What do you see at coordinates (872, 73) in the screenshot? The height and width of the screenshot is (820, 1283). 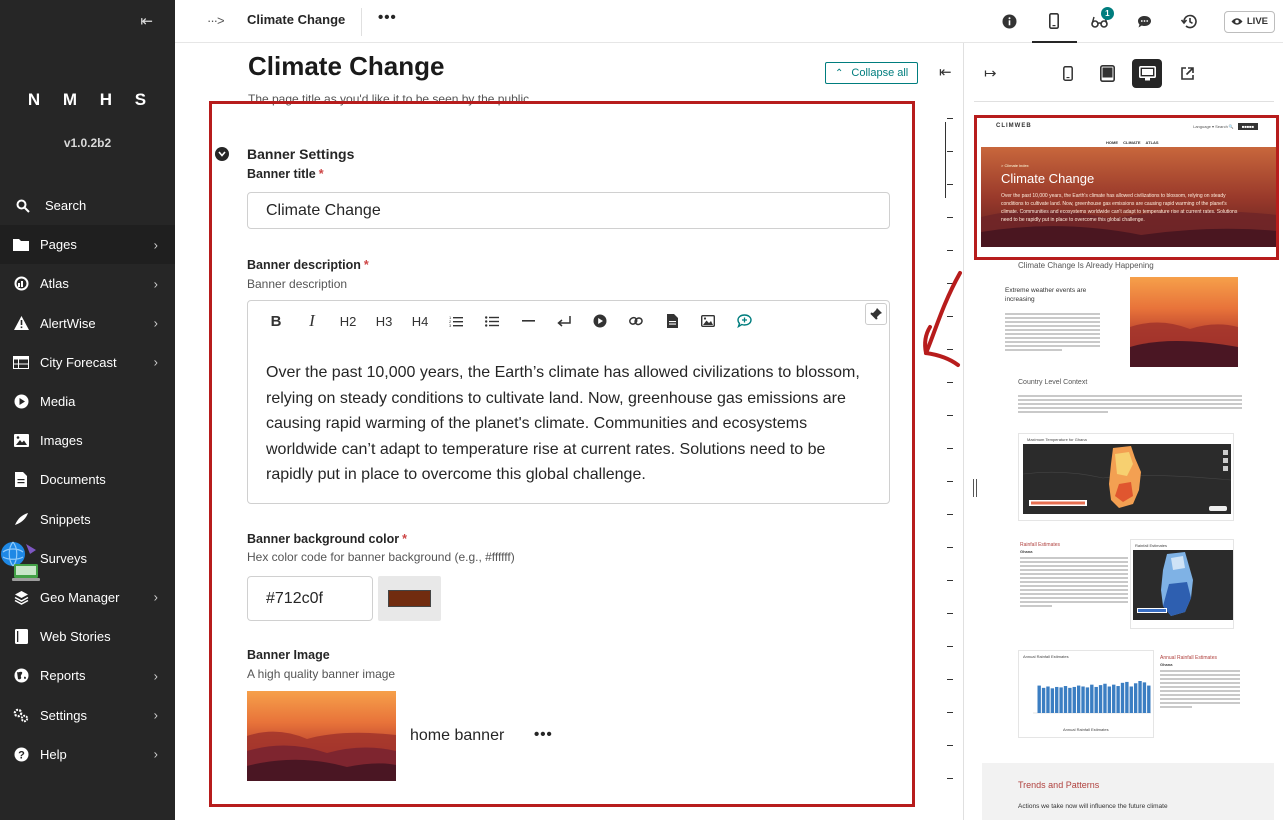 I see `collapse-all-button: ⌃ Collapse all` at bounding box center [872, 73].